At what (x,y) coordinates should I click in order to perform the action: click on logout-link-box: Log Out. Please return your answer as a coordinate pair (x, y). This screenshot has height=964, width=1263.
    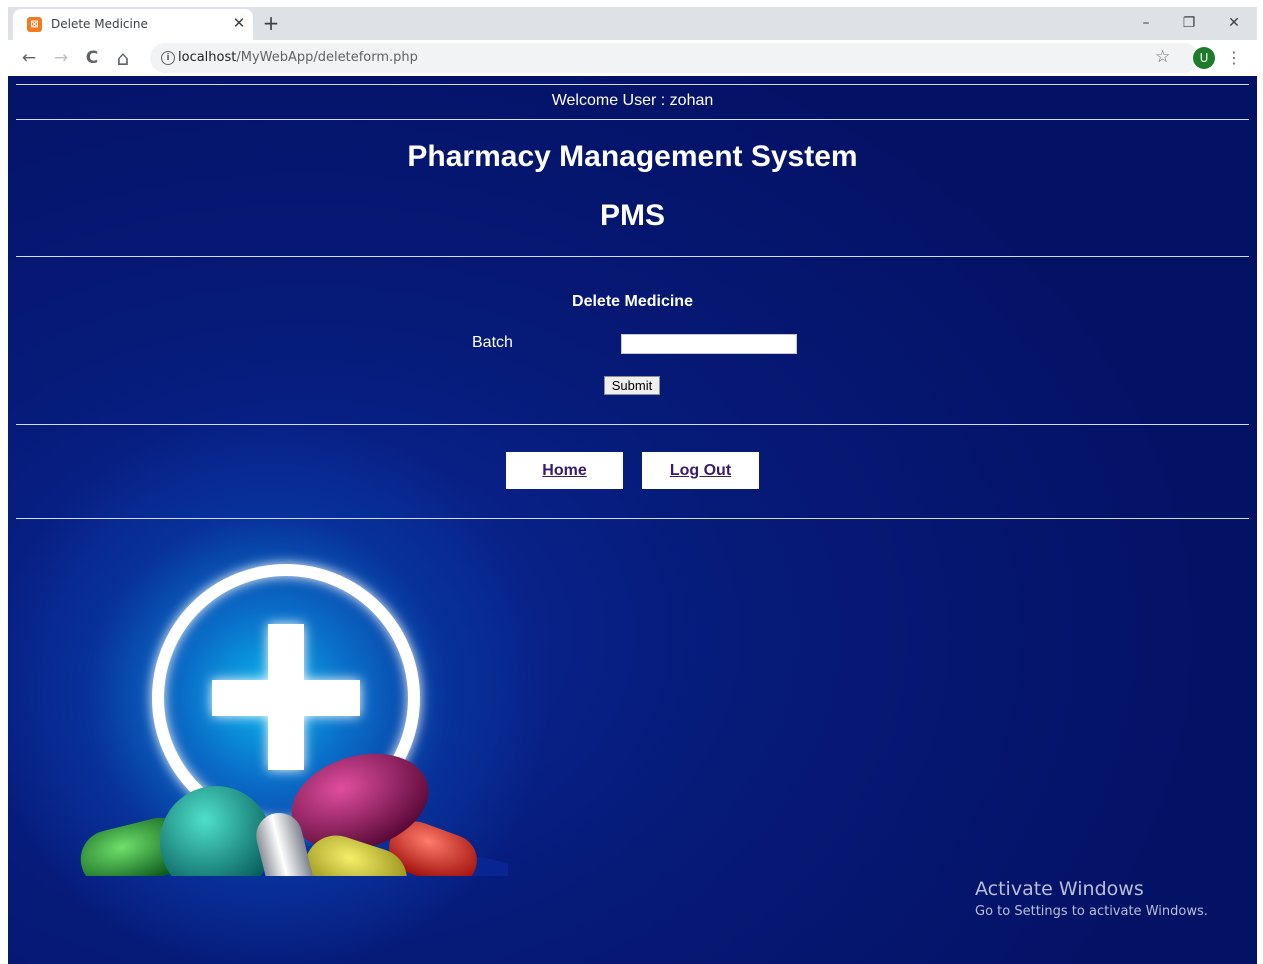
    Looking at the image, I should click on (700, 470).